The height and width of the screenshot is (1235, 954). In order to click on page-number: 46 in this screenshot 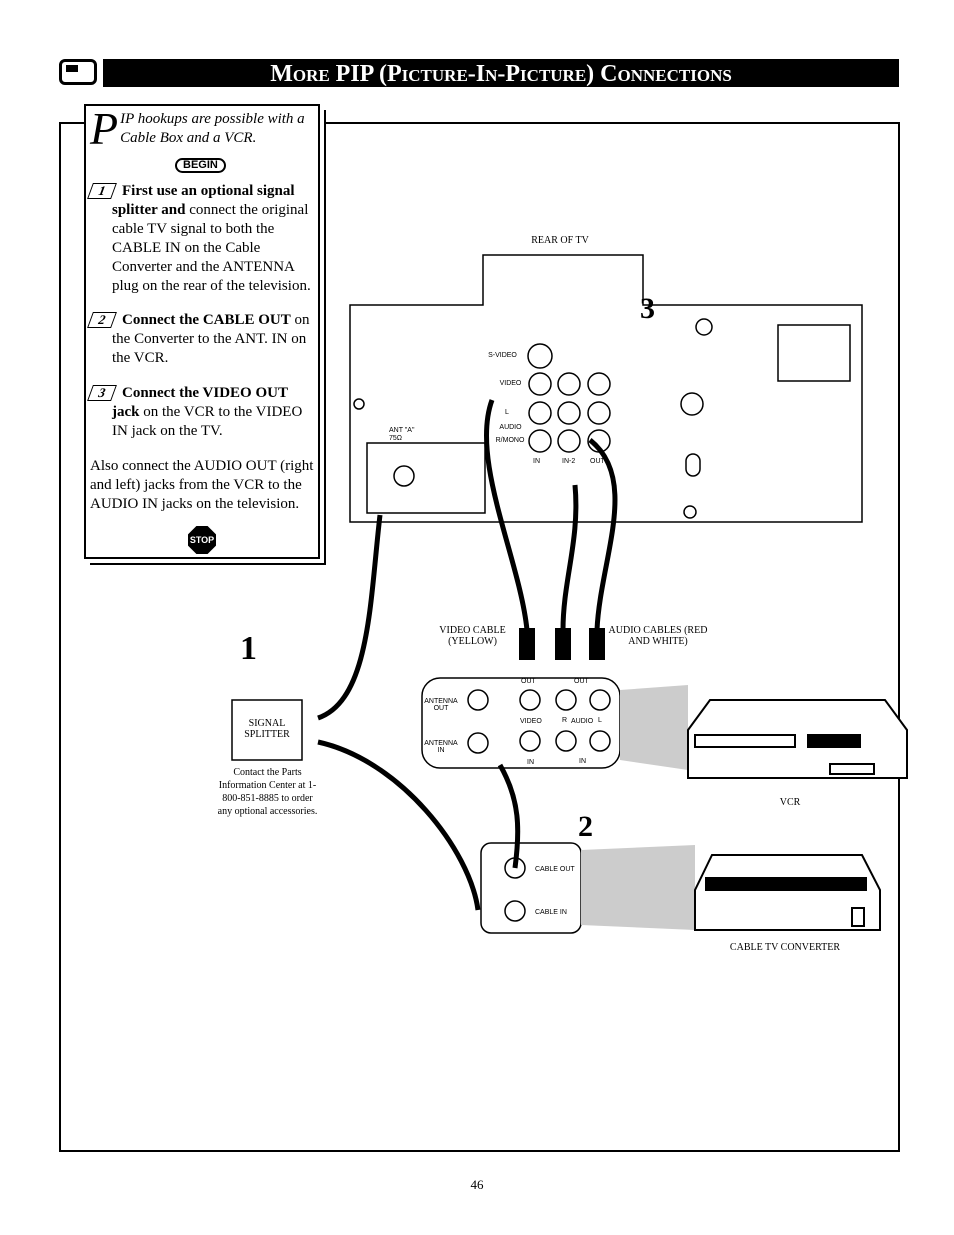, I will do `click(477, 1184)`.